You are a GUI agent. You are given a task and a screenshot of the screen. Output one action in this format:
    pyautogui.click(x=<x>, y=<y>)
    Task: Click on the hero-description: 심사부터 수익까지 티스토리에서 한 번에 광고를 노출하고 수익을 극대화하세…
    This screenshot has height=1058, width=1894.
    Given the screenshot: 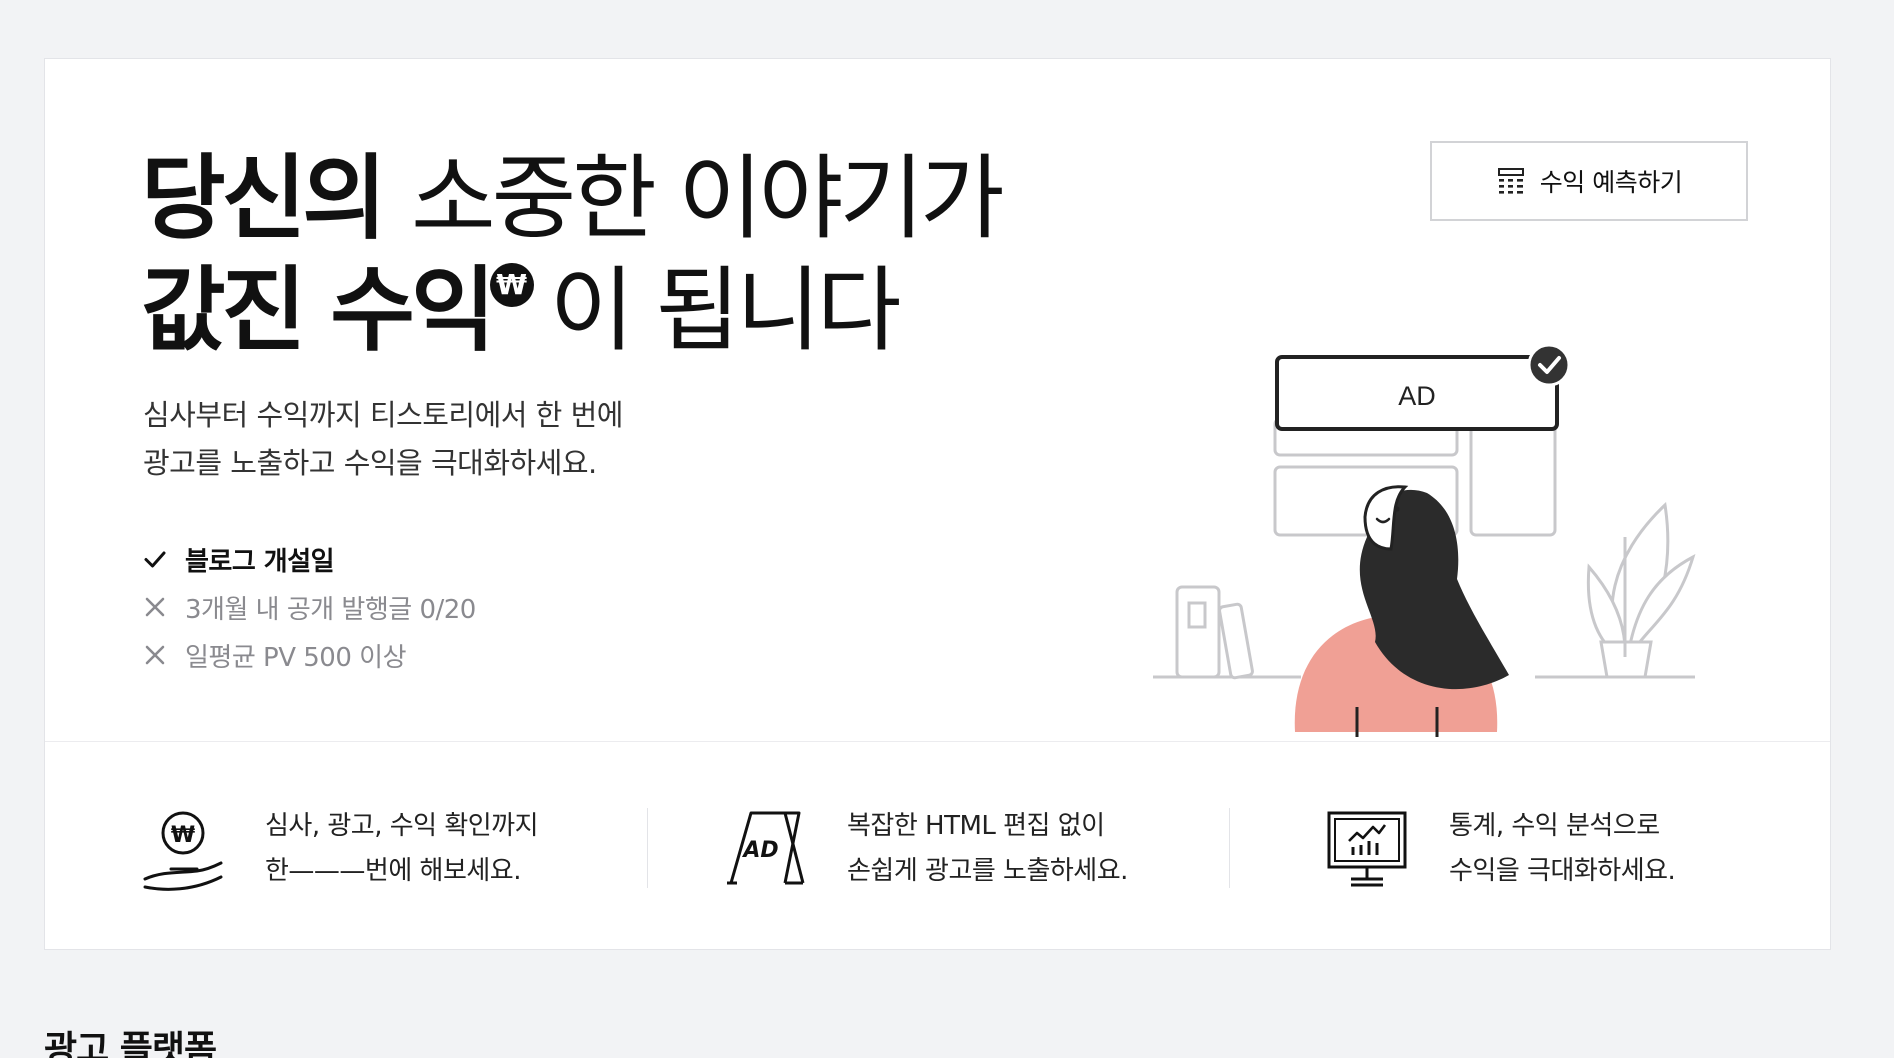 What is the action you would take?
    pyautogui.click(x=383, y=439)
    